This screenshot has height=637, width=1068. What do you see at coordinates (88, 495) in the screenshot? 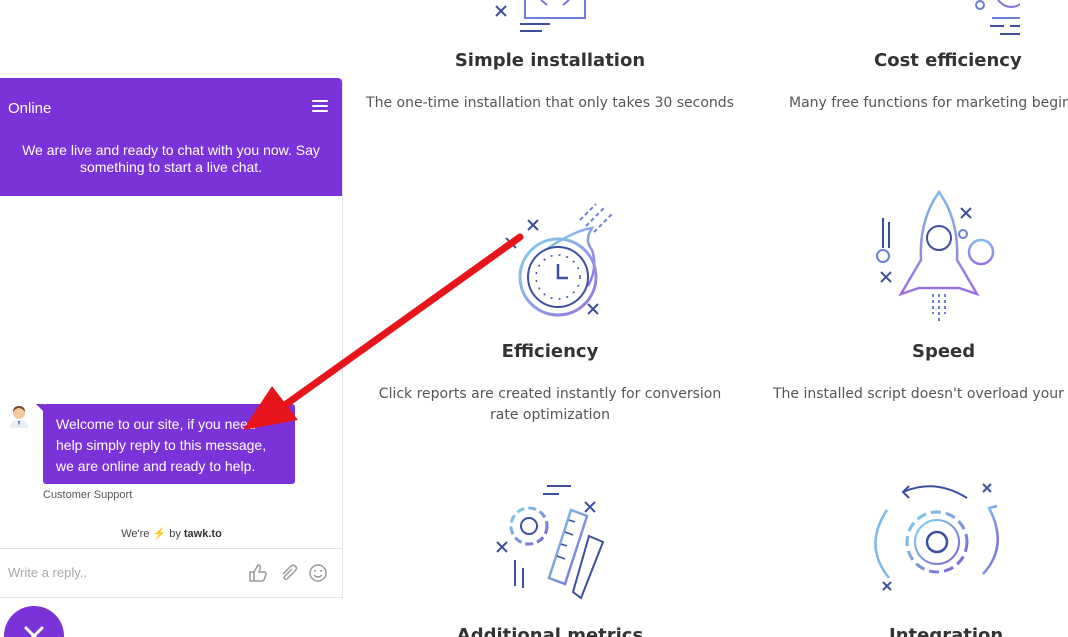
I see `message-sender: Customer Support` at bounding box center [88, 495].